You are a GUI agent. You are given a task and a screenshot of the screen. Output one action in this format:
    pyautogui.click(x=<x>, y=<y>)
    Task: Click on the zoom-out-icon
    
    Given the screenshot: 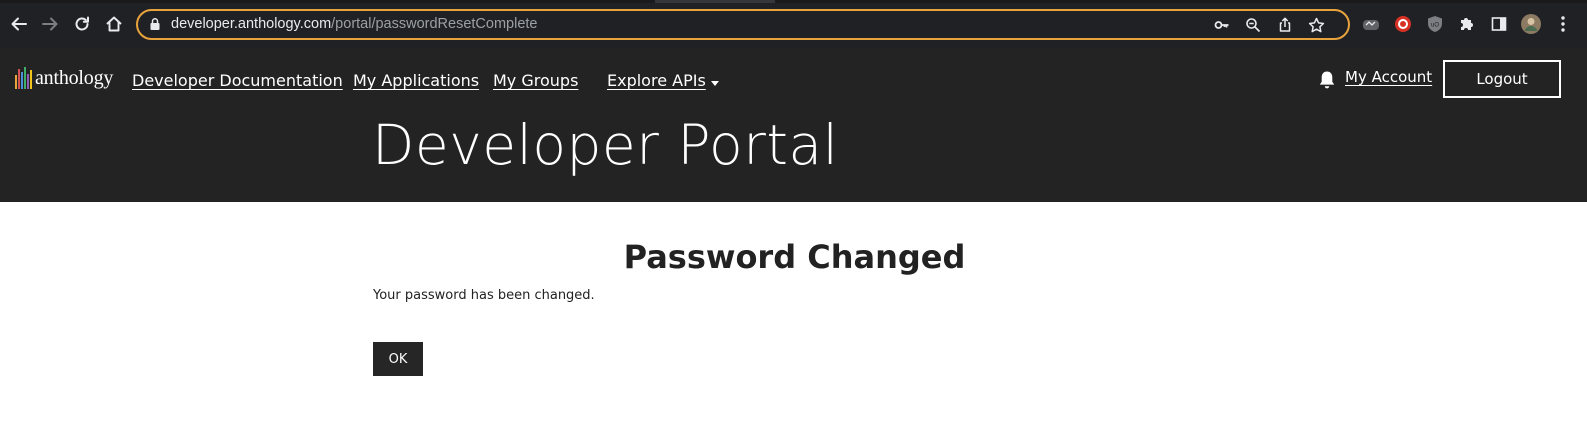 What is the action you would take?
    pyautogui.click(x=1253, y=25)
    